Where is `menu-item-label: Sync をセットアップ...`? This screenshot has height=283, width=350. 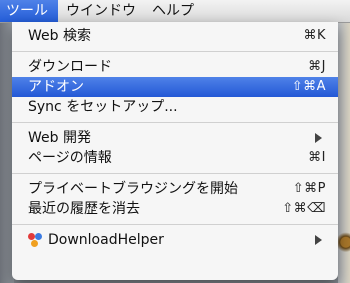 menu-item-label: Sync をセットアップ... is located at coordinates (103, 107).